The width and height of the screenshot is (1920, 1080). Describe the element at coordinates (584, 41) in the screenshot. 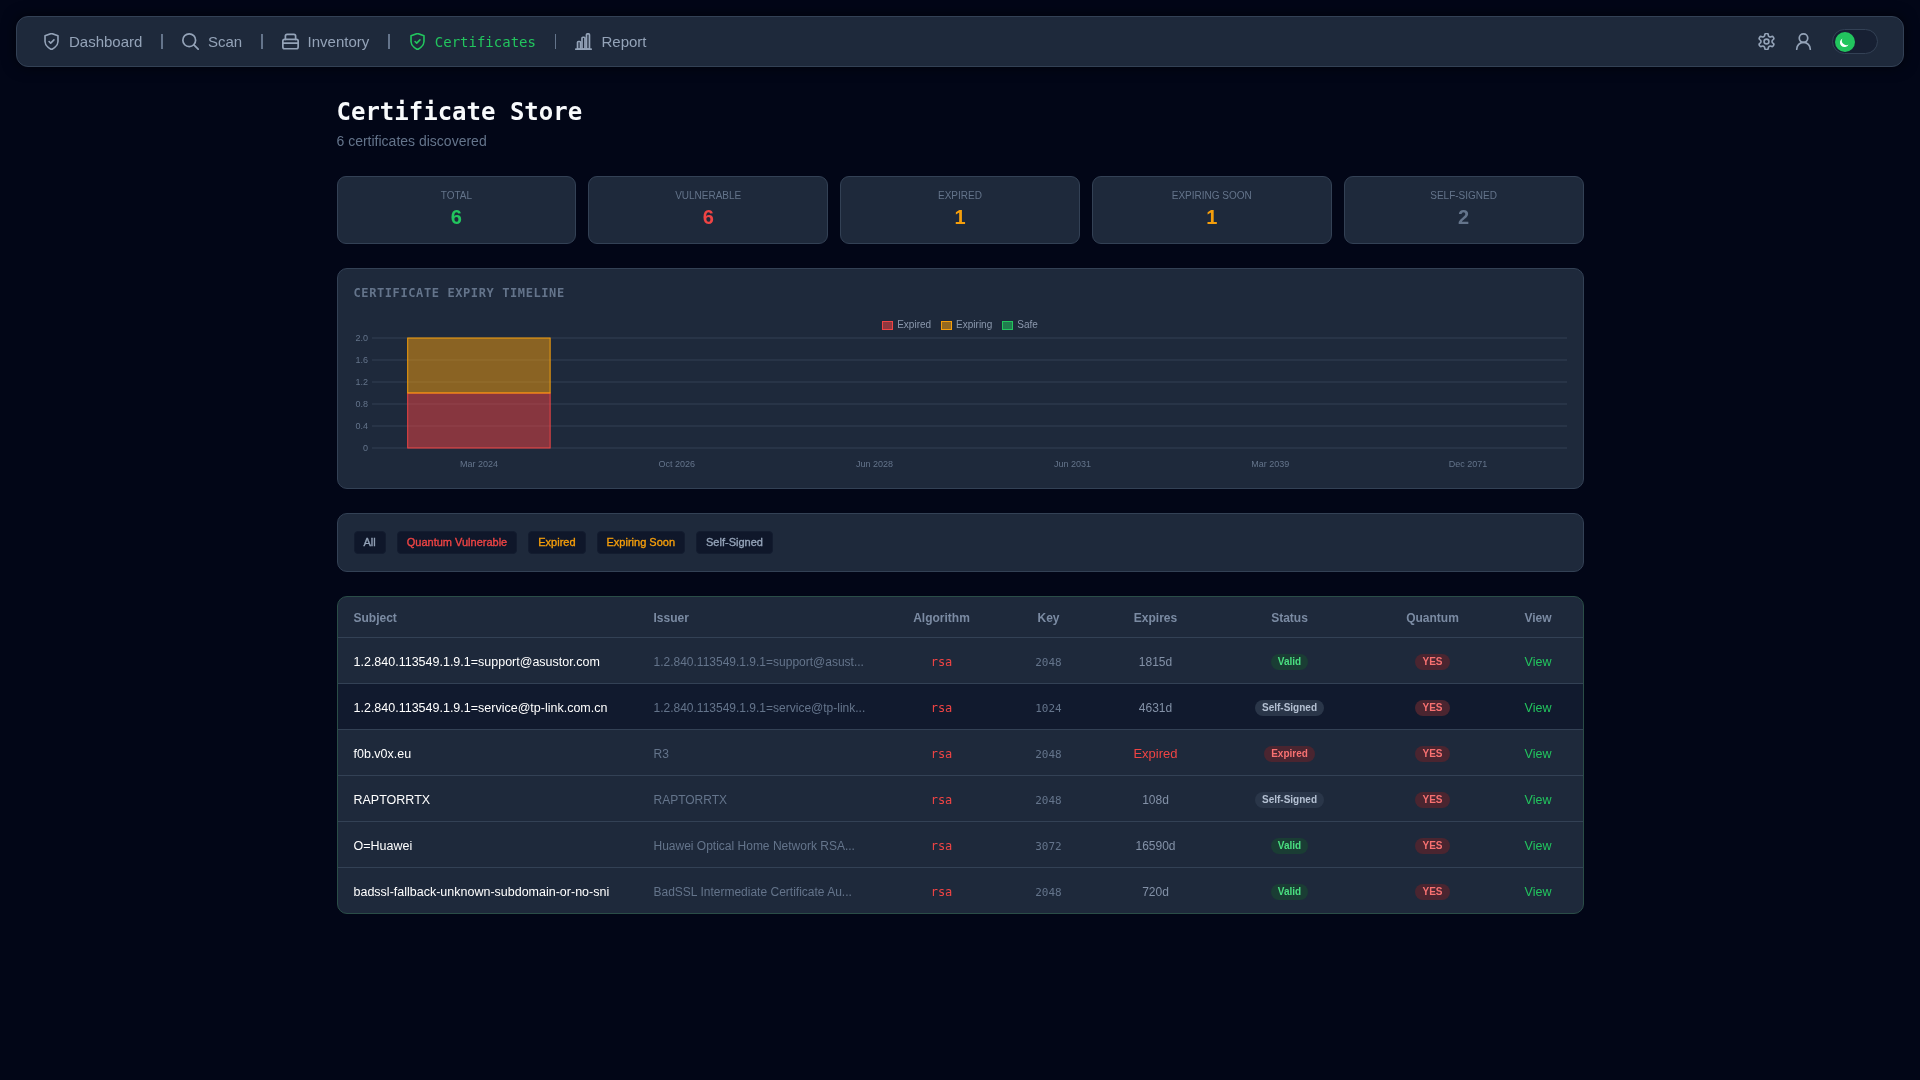

I see `bar-chart-icon` at that location.